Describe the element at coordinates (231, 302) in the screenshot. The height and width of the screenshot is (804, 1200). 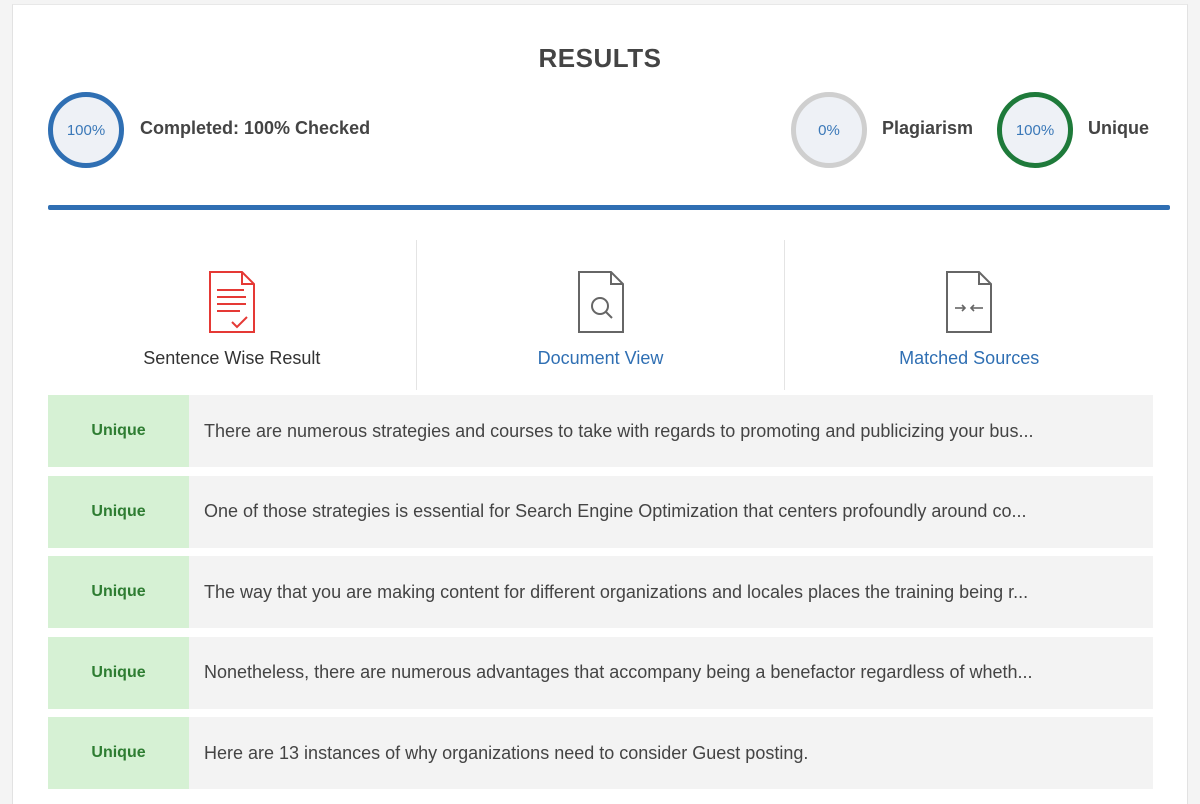
I see `document-check-icon` at that location.